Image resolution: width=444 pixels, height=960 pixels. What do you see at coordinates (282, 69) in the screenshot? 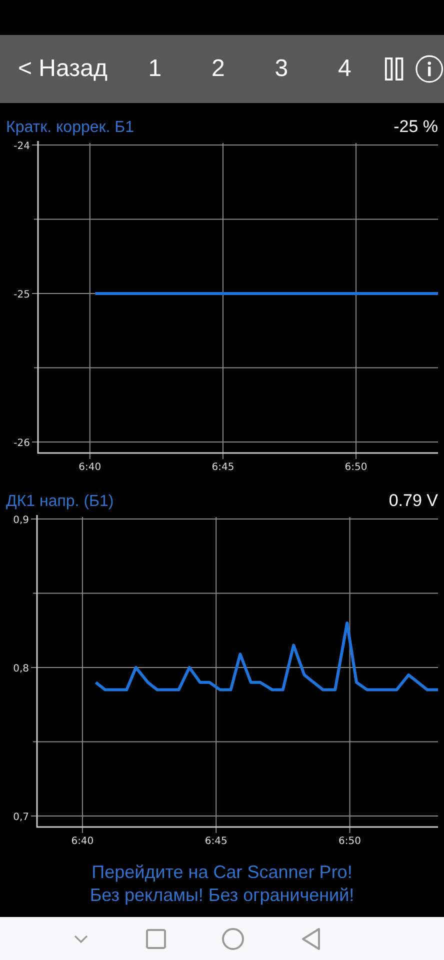
I see `page-tab: 3` at bounding box center [282, 69].